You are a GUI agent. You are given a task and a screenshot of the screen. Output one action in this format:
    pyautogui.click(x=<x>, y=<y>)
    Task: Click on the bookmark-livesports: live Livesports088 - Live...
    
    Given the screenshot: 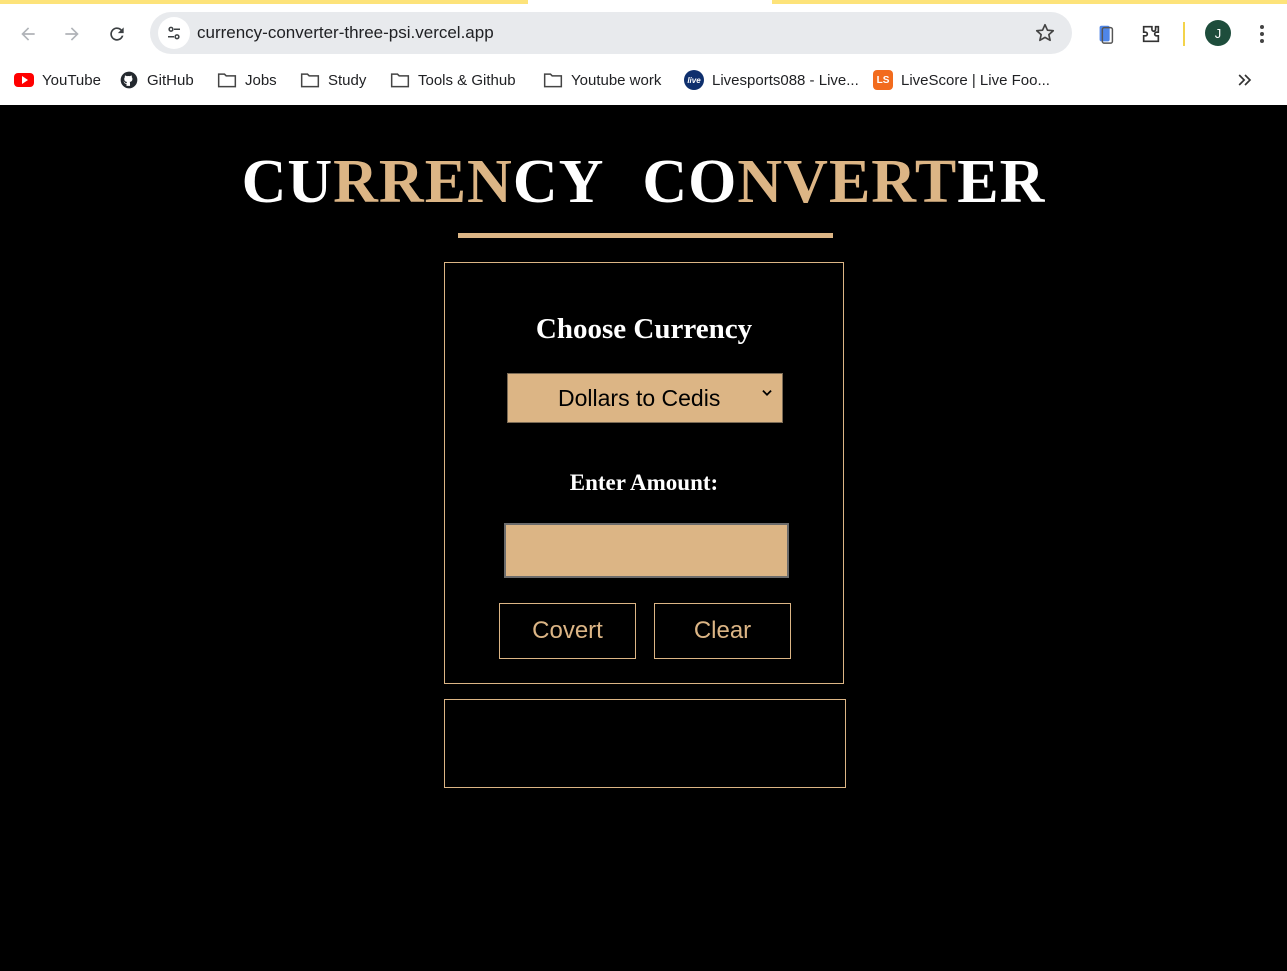 What is the action you would take?
    pyautogui.click(x=771, y=80)
    